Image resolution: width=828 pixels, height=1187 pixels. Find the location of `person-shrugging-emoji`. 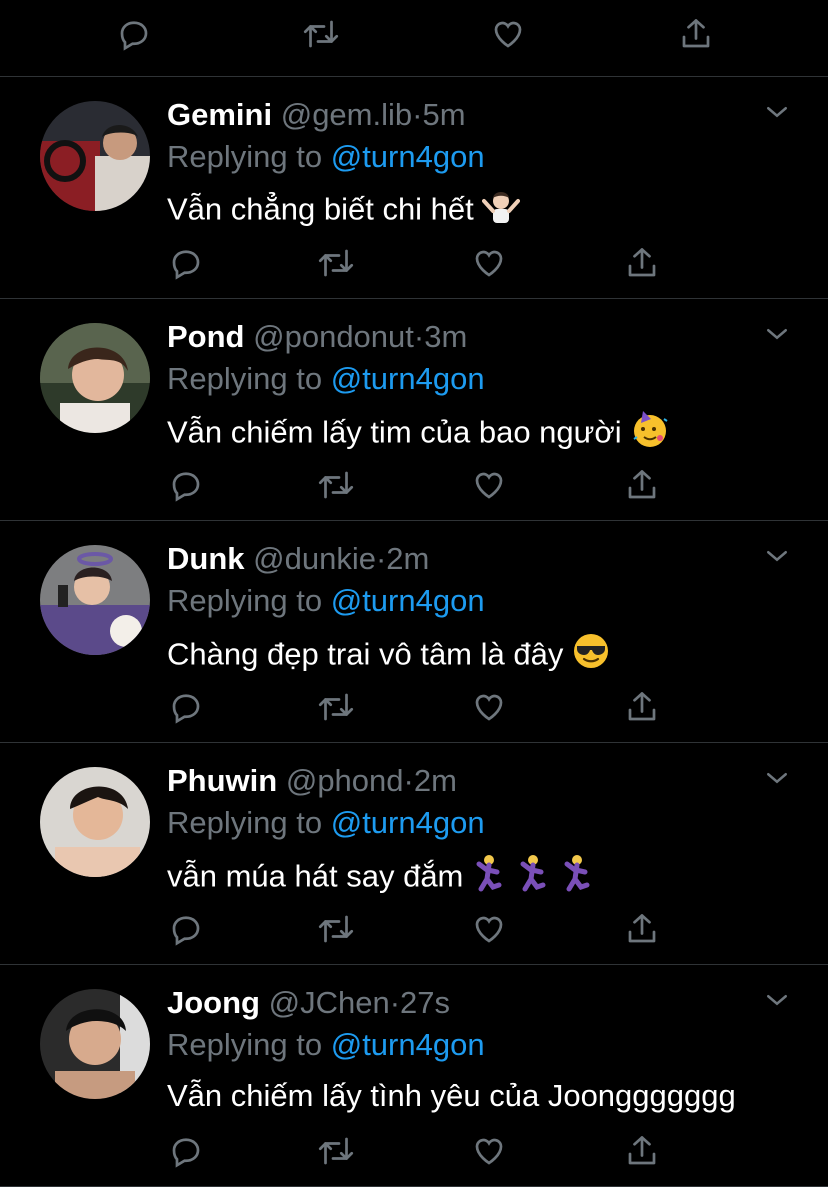

person-shrugging-emoji is located at coordinates (500, 211).